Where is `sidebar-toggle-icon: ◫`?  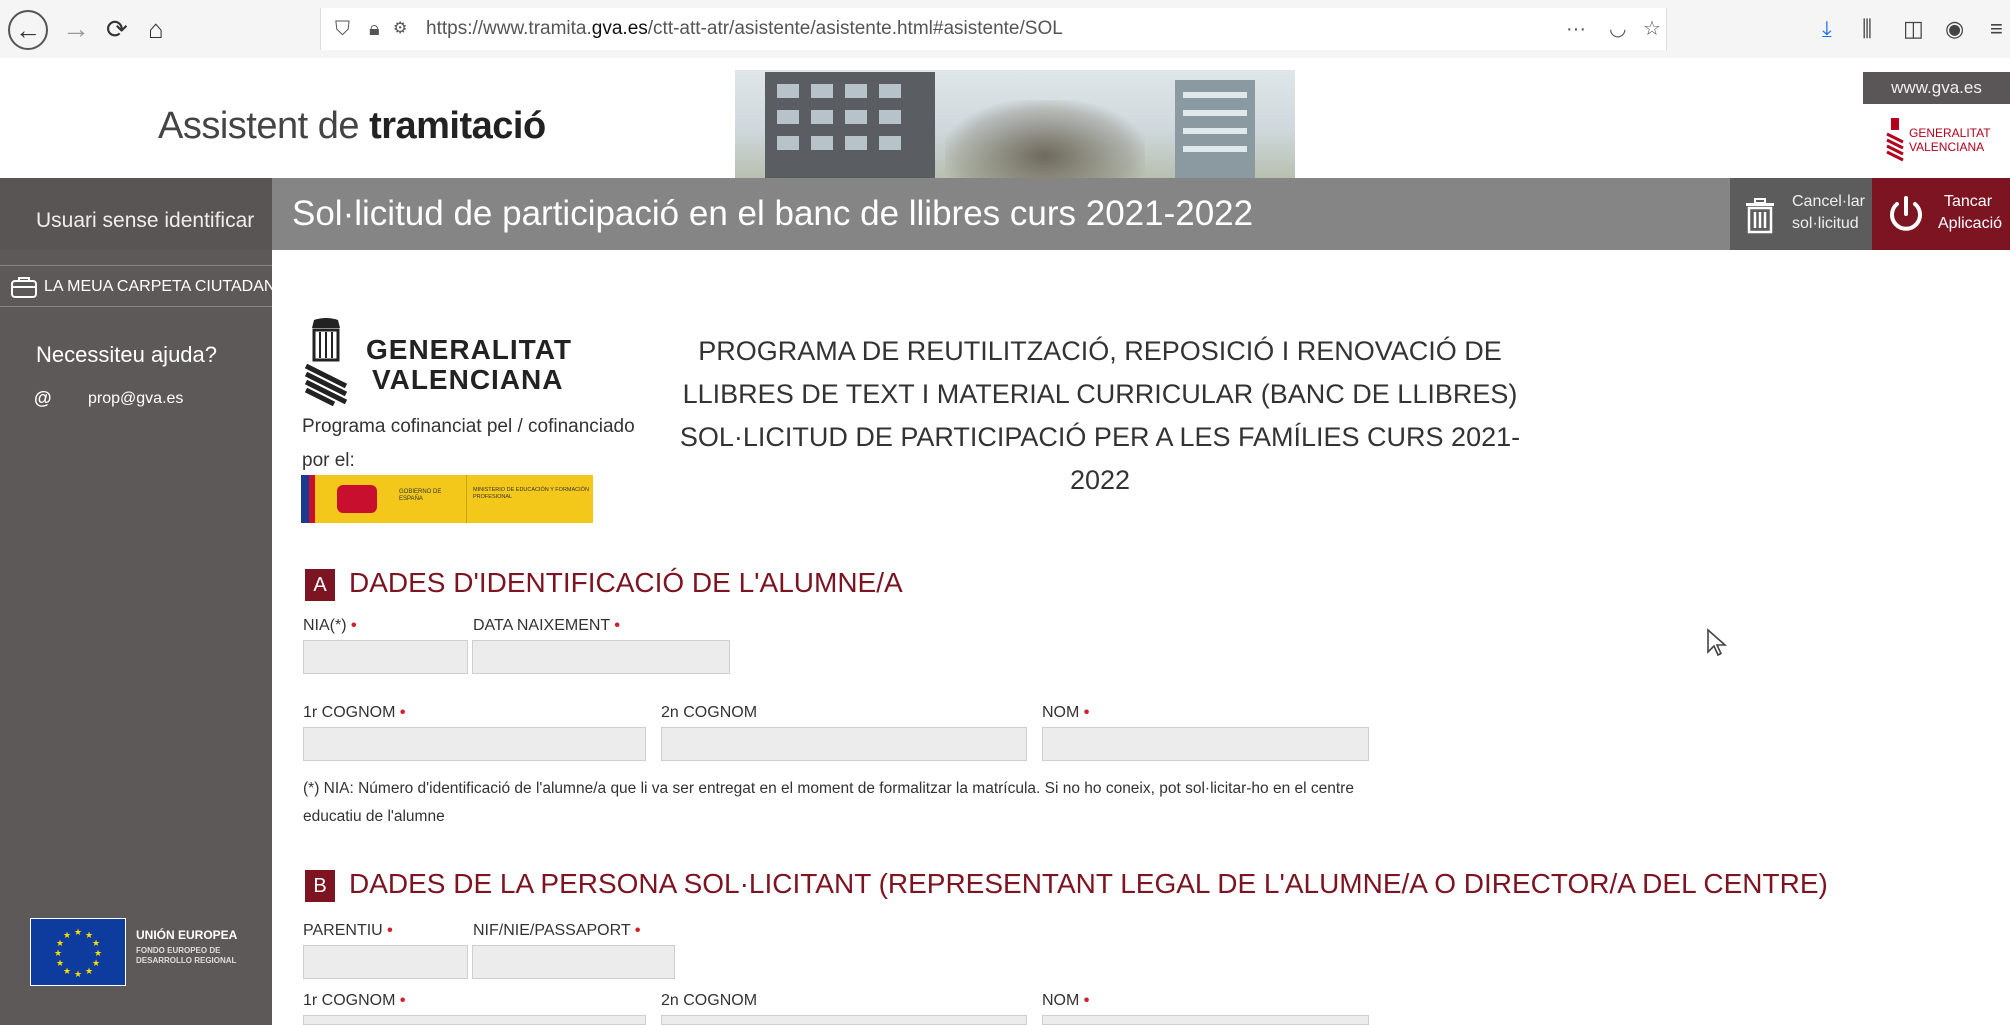
sidebar-toggle-icon: ◫ is located at coordinates (1913, 29).